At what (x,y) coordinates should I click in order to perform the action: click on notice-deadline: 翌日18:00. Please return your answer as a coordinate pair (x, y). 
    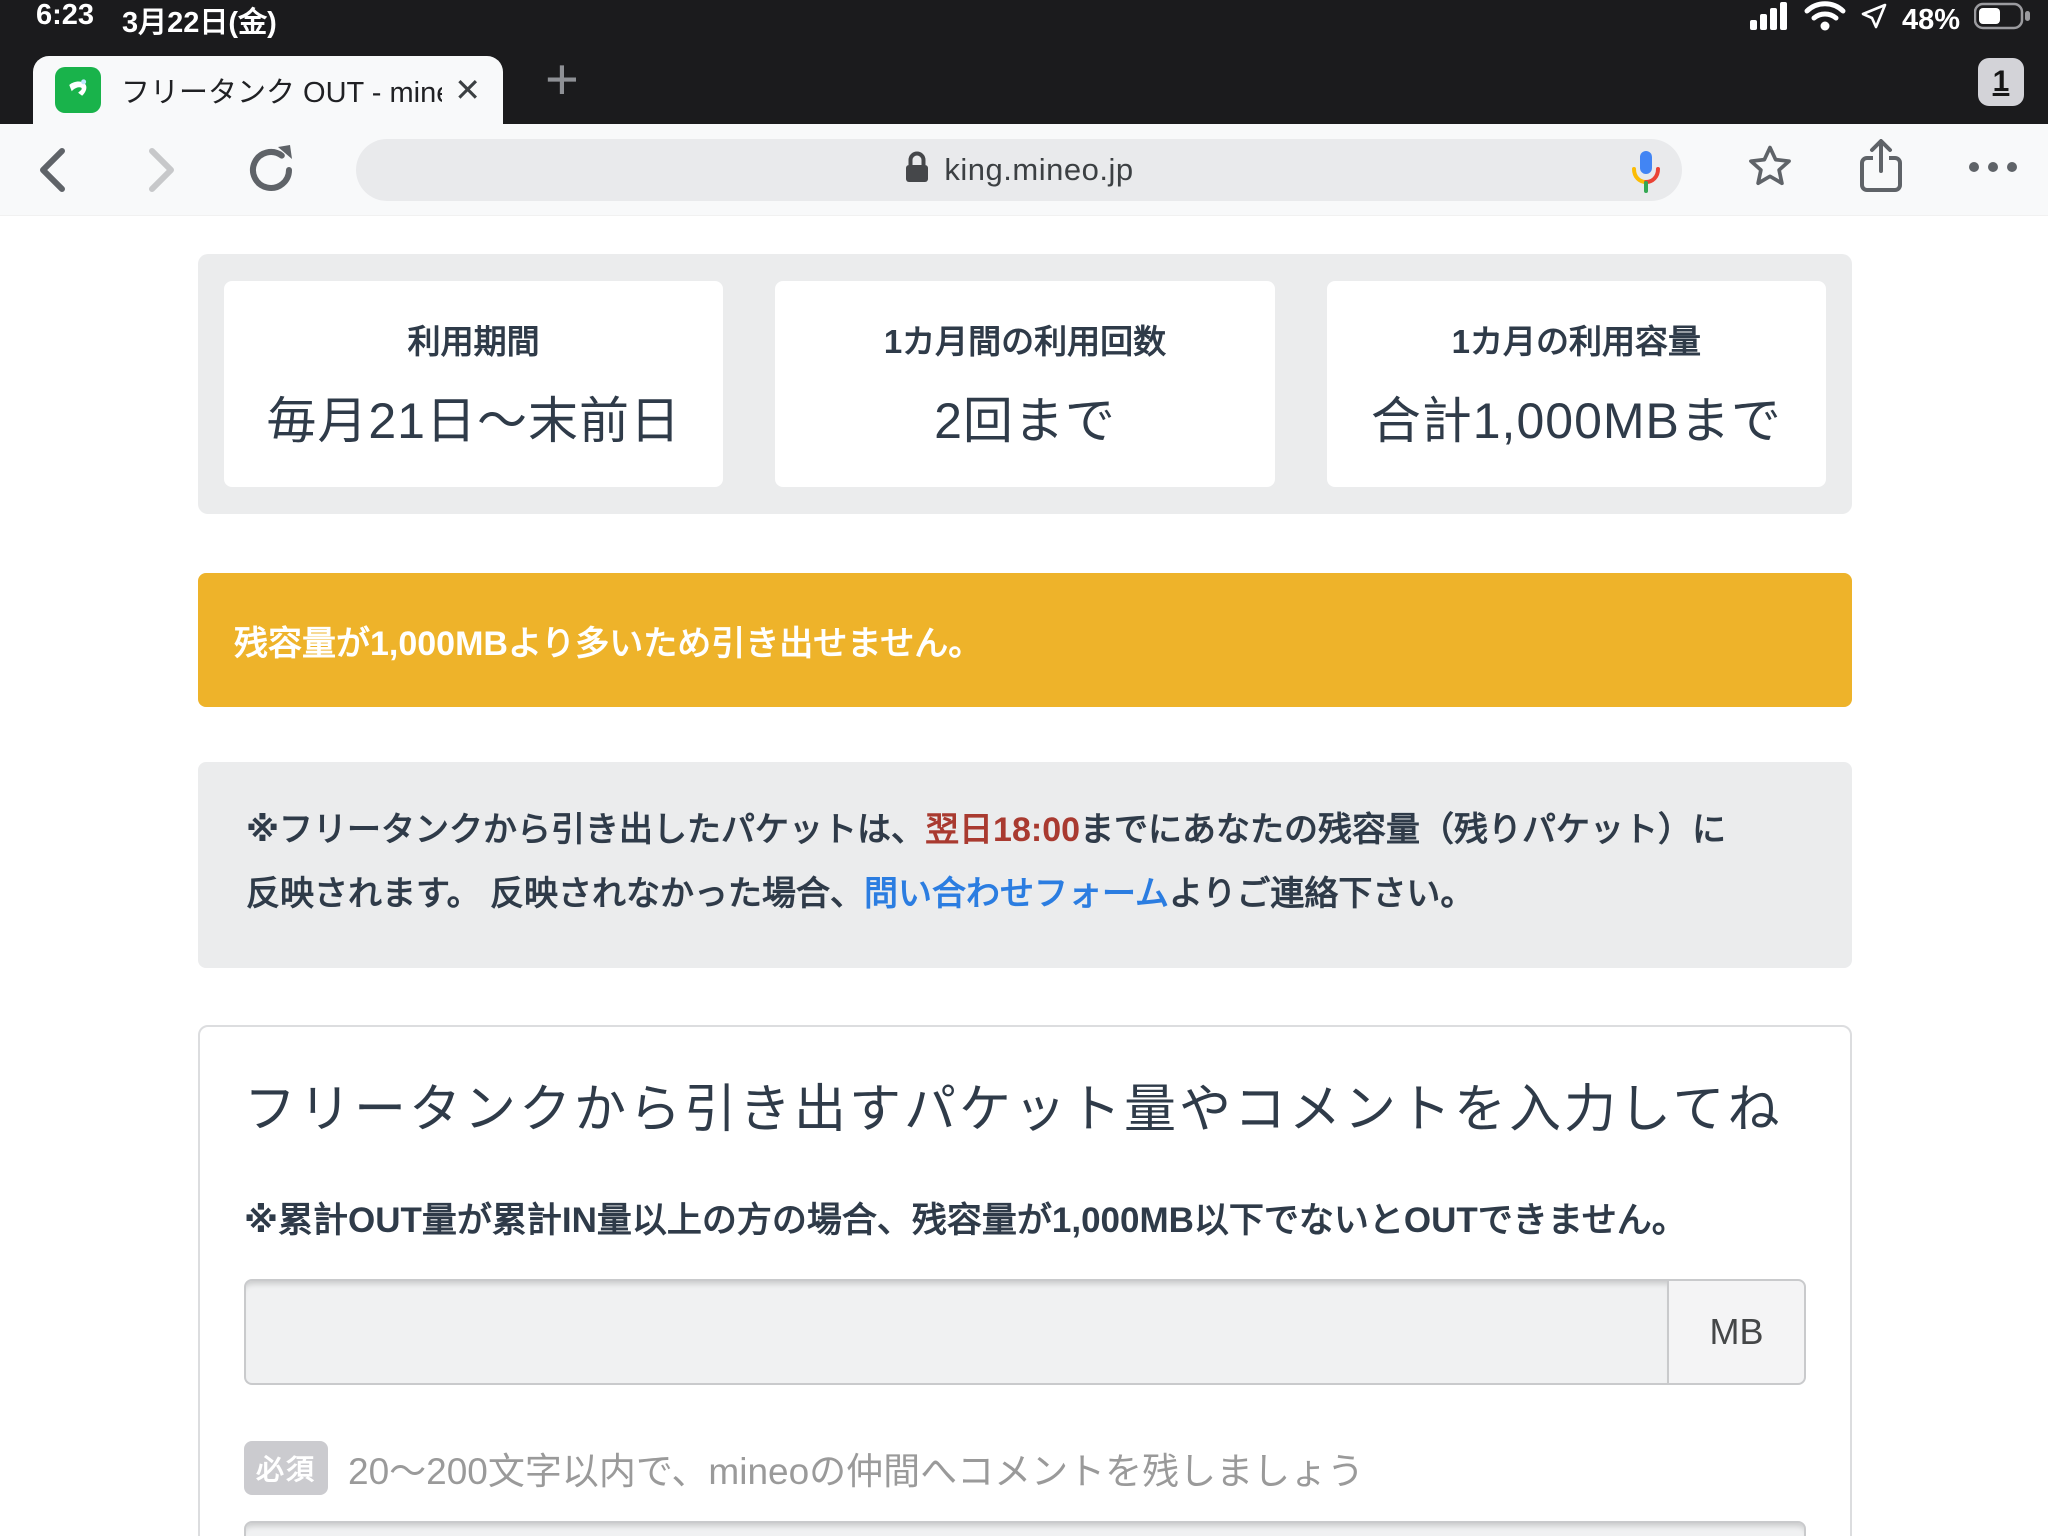
    Looking at the image, I should click on (1003, 830).